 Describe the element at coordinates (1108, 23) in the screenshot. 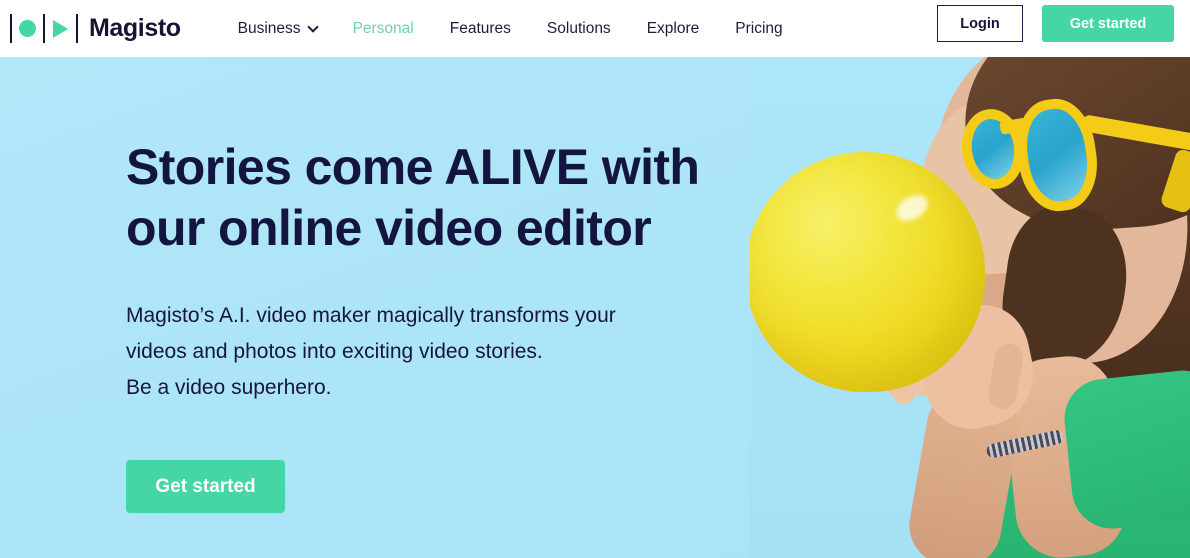

I see `get-started-button-header: Get started` at that location.